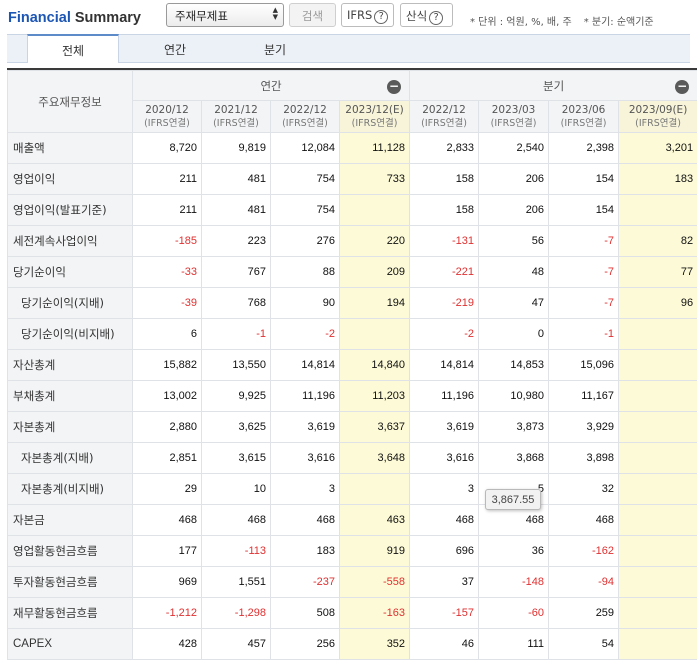 The width and height of the screenshot is (697, 660). Describe the element at coordinates (514, 427) in the screenshot. I see `value-cell: 3,873` at that location.